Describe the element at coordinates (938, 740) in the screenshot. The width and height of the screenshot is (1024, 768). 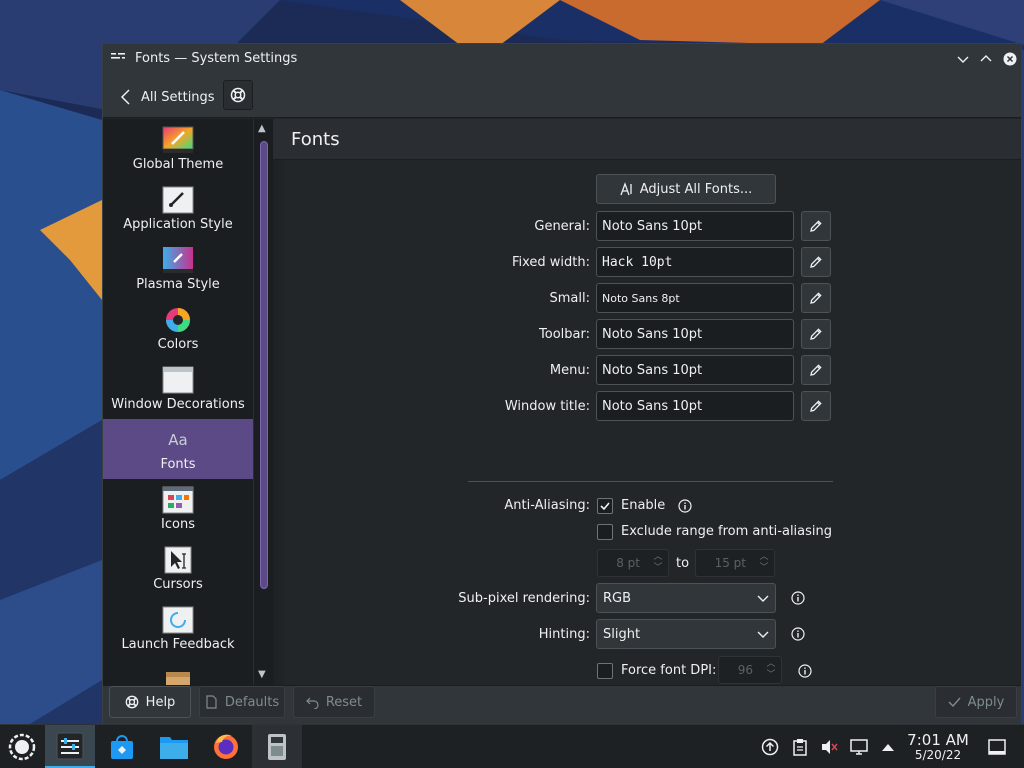
I see `clock-time: 7:01 AM` at that location.